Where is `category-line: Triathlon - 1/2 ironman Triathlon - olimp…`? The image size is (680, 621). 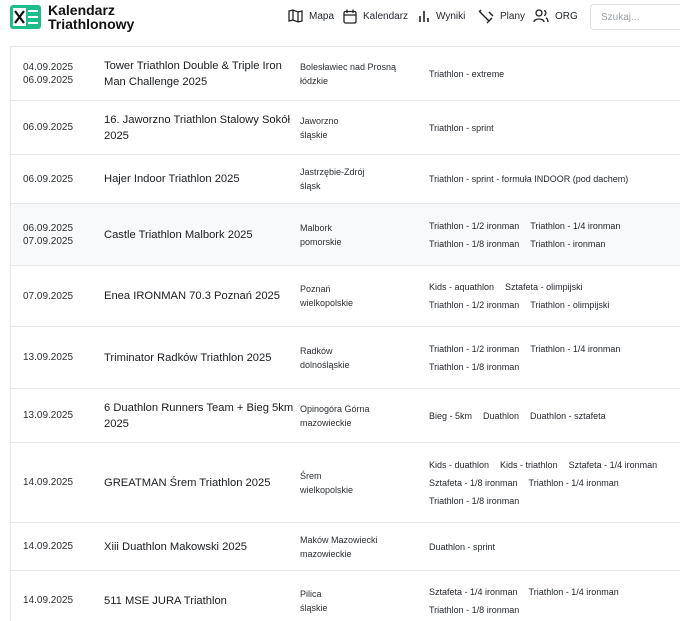
category-line: Triathlon - 1/2 ironman Triathlon - olimp… is located at coordinates (553, 305).